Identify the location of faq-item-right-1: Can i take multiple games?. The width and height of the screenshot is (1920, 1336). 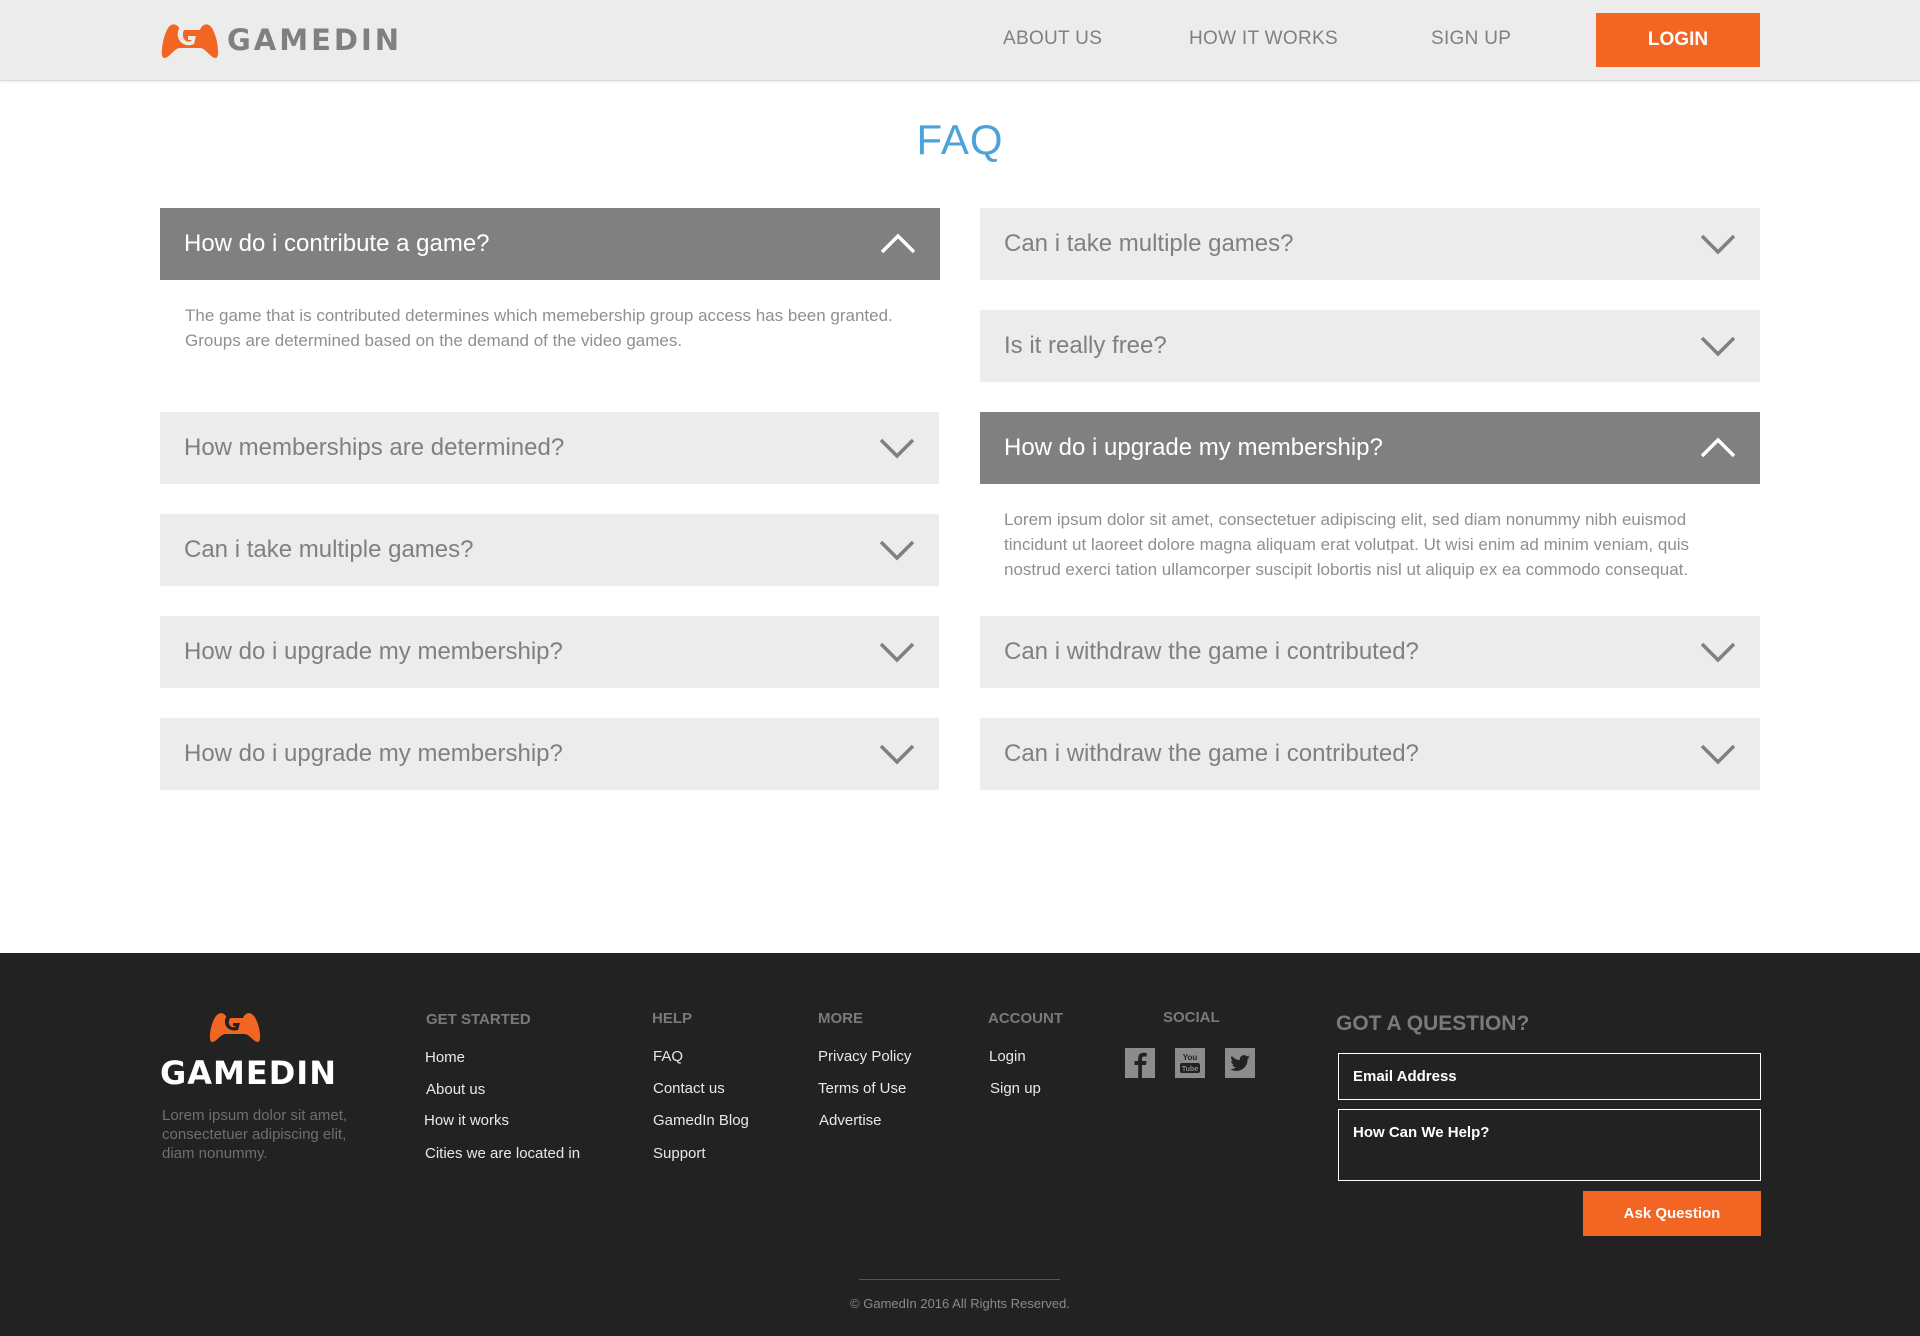
(1370, 244).